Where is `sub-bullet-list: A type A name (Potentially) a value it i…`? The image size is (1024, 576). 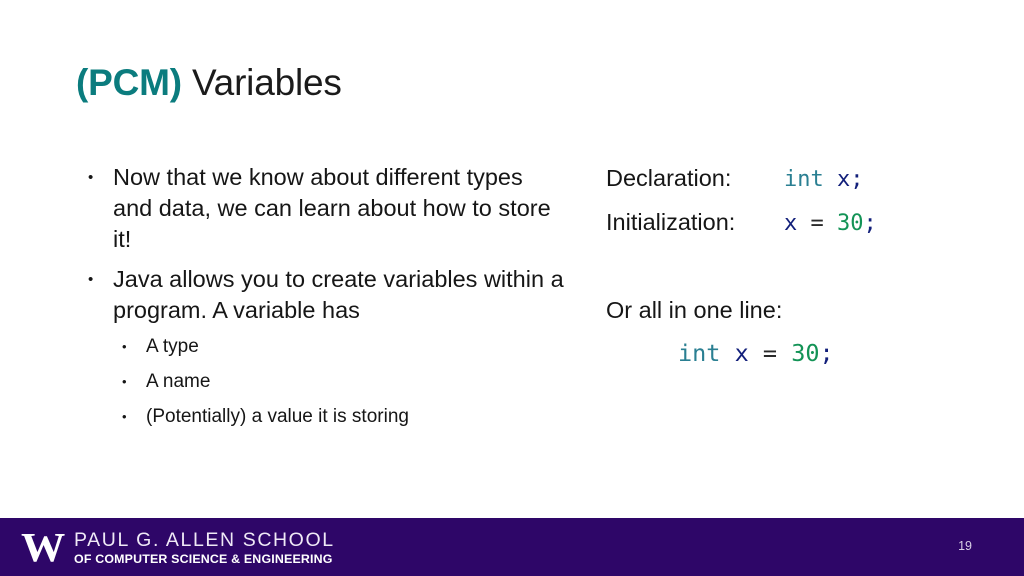 sub-bullet-list: A type A name (Potentially) a value it i… is located at coordinates (339, 381).